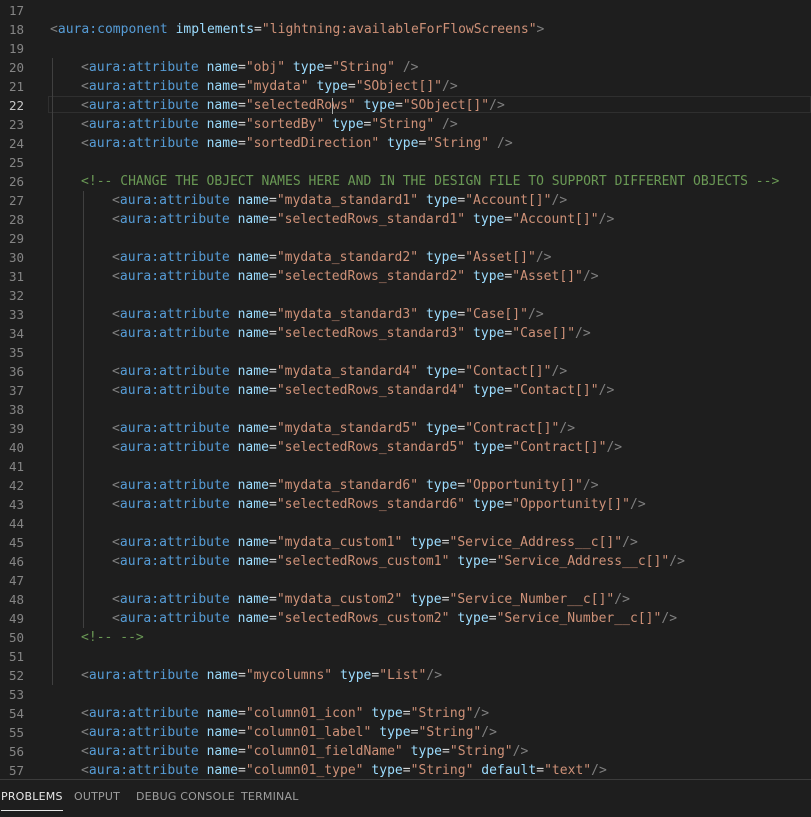 This screenshot has width=811, height=817. I want to click on tab-problems: PROBLEMS, so click(32, 800).